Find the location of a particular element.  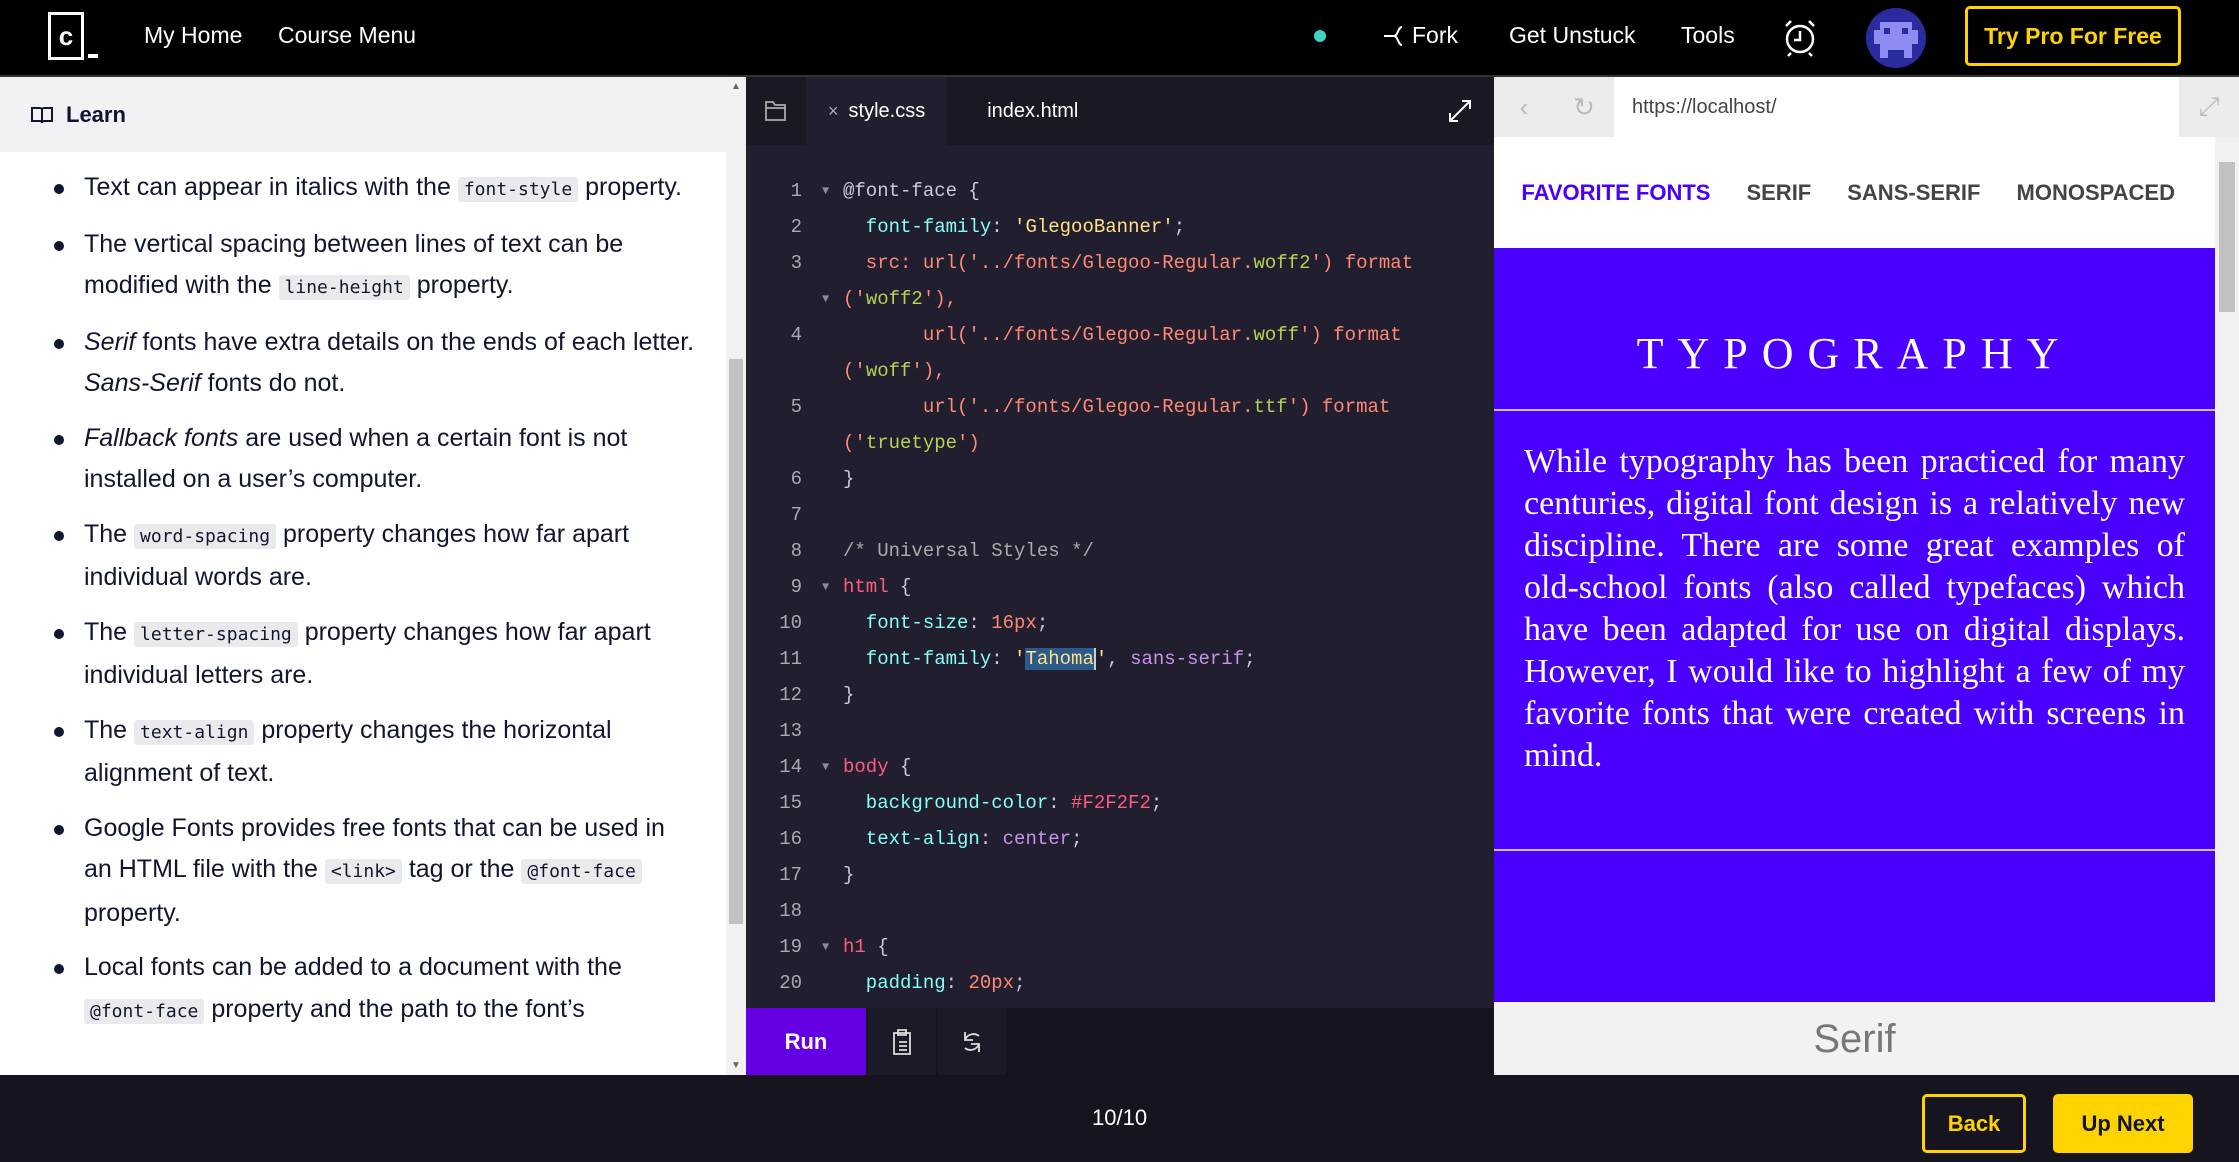

folder-icon is located at coordinates (775, 111).